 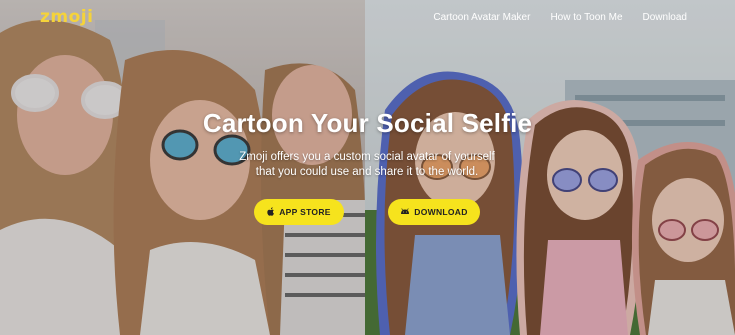 What do you see at coordinates (66, 17) in the screenshot?
I see `zmoji-logo: zmoji` at bounding box center [66, 17].